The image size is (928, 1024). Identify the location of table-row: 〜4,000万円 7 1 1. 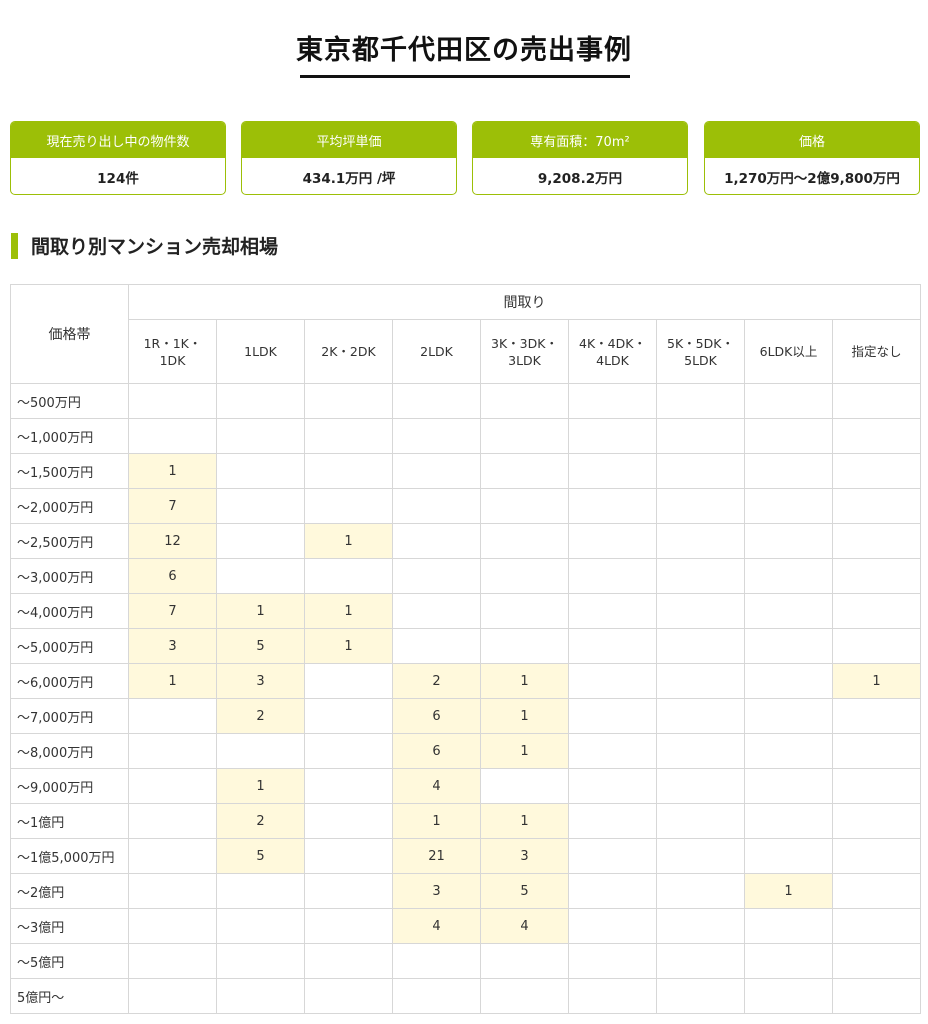
(466, 611).